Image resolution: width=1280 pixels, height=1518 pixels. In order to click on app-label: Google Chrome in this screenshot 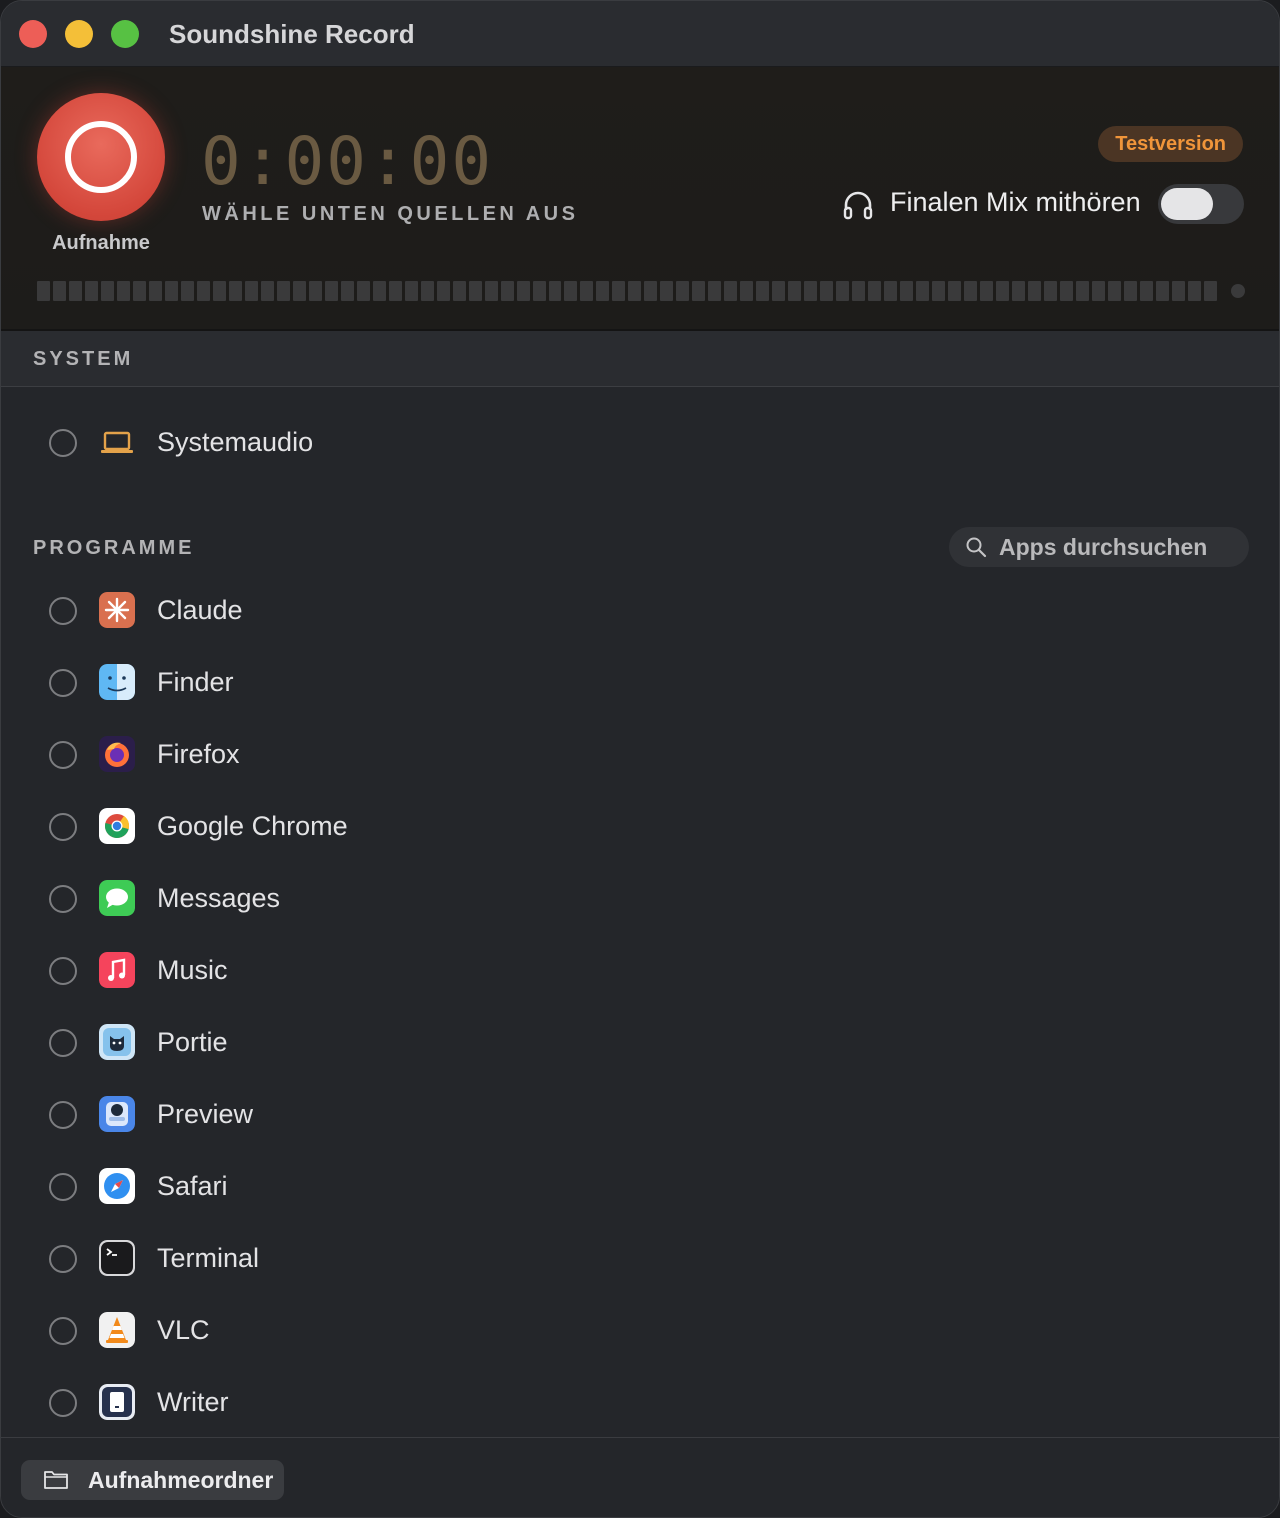, I will do `click(252, 826)`.